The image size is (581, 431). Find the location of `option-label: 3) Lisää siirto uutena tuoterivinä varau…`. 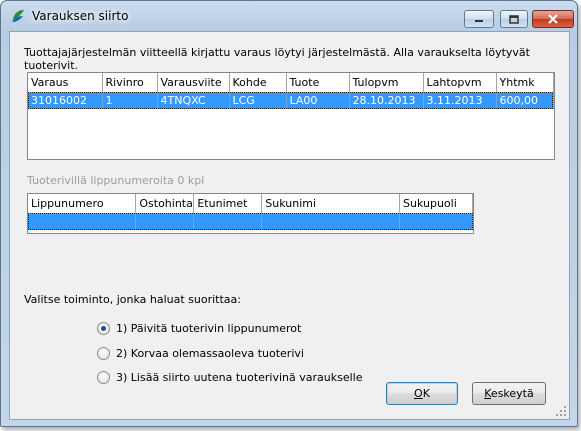

option-label: 3) Lisää siirto uutena tuoterivinä varau… is located at coordinates (239, 377).